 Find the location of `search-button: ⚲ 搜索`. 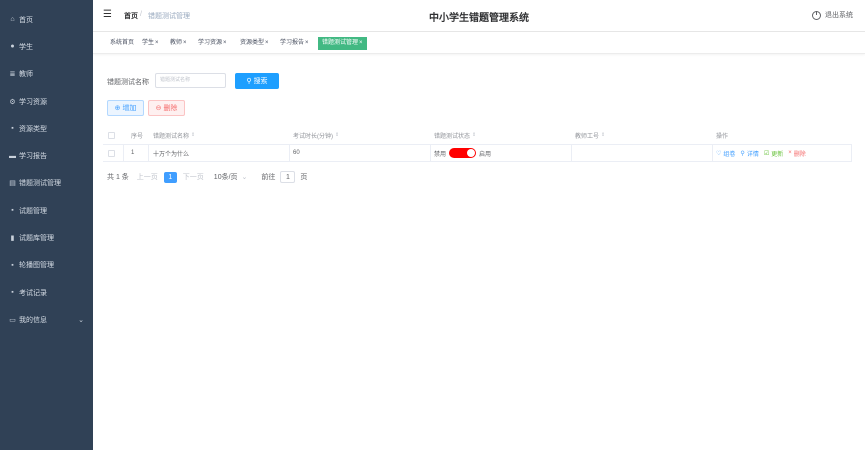

search-button: ⚲ 搜索 is located at coordinates (257, 81).